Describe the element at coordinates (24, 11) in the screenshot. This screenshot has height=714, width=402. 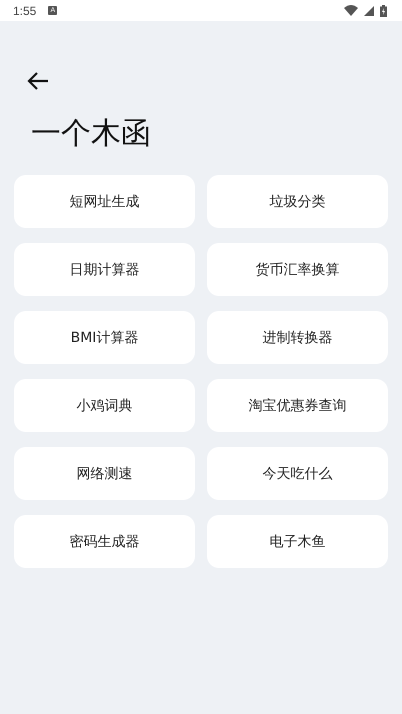
I see `status-time: 1:55` at that location.